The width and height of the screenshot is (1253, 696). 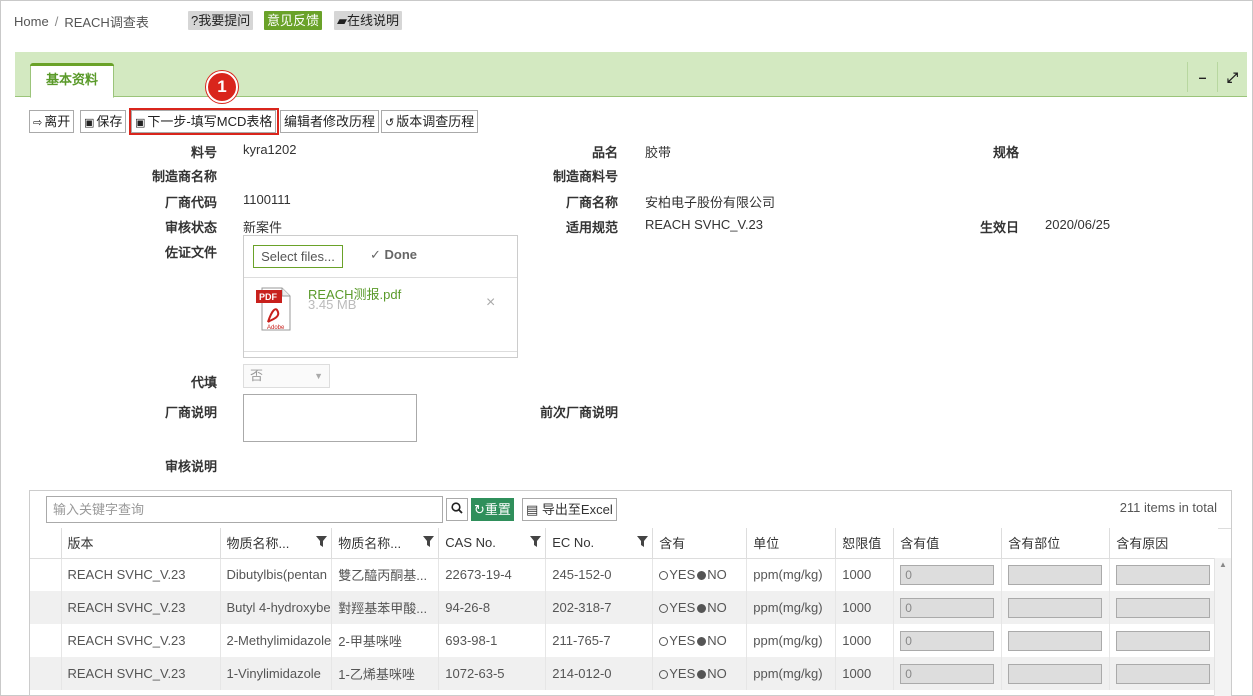 I want to click on export-excel-button: ▤ 导出至Excel, so click(x=569, y=509).